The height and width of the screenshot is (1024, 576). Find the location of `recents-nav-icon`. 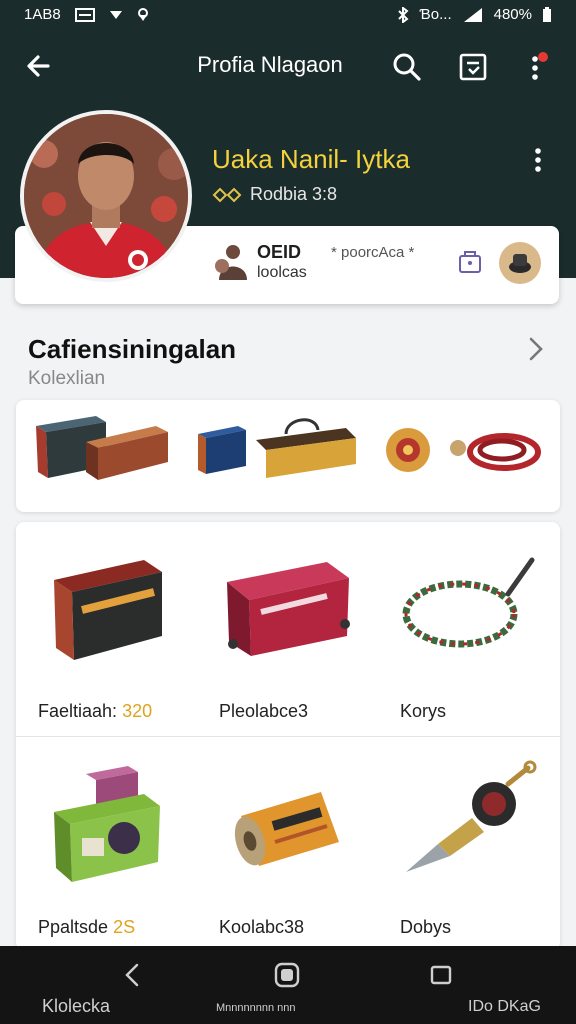

recents-nav-icon is located at coordinates (441, 975).